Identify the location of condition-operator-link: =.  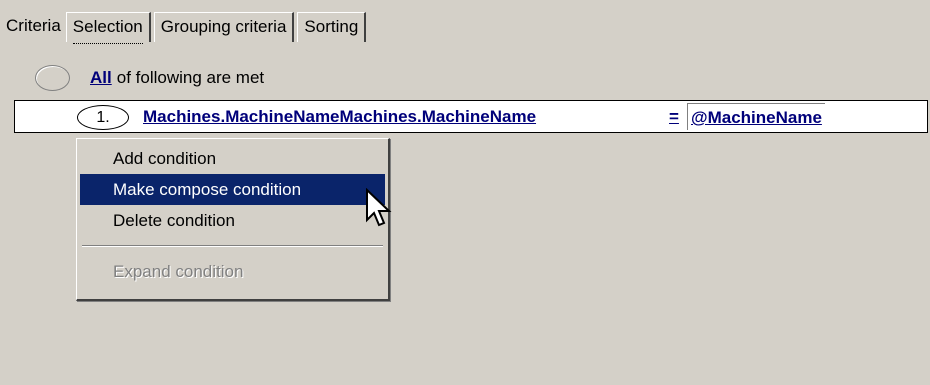
(674, 117).